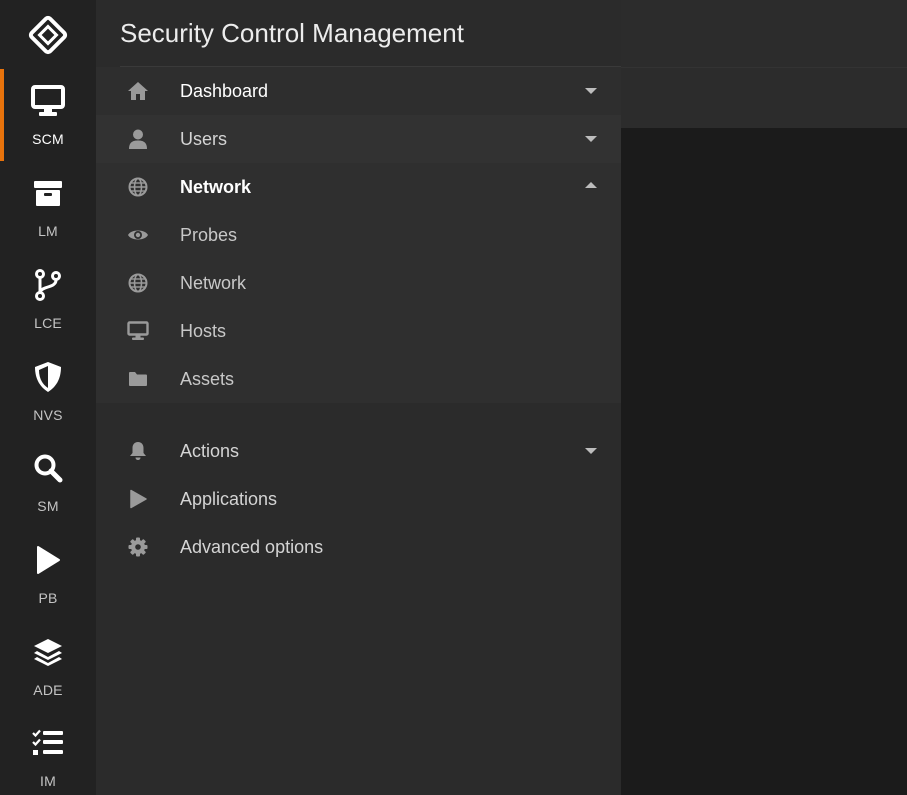 The width and height of the screenshot is (907, 795). Describe the element at coordinates (358, 499) in the screenshot. I see `nav-item-applications: Applications` at that location.